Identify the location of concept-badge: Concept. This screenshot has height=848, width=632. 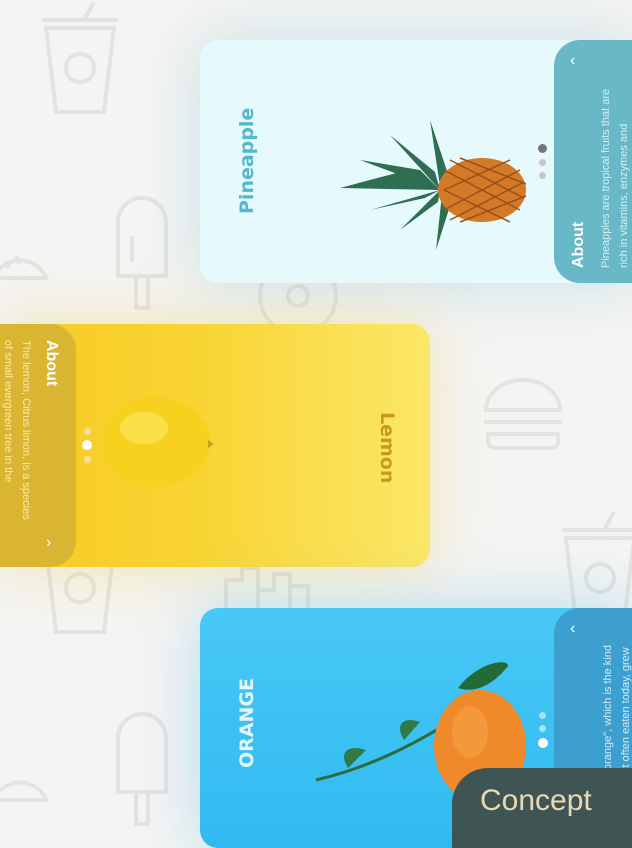
(542, 808).